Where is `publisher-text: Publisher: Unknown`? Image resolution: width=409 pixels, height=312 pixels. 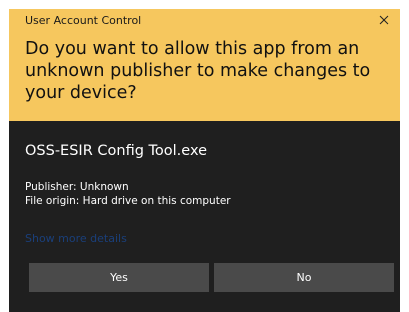
publisher-text: Publisher: Unknown is located at coordinates (77, 187).